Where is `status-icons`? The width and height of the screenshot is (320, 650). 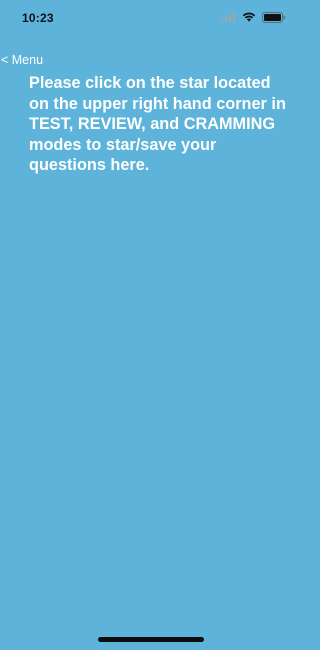 status-icons is located at coordinates (253, 17).